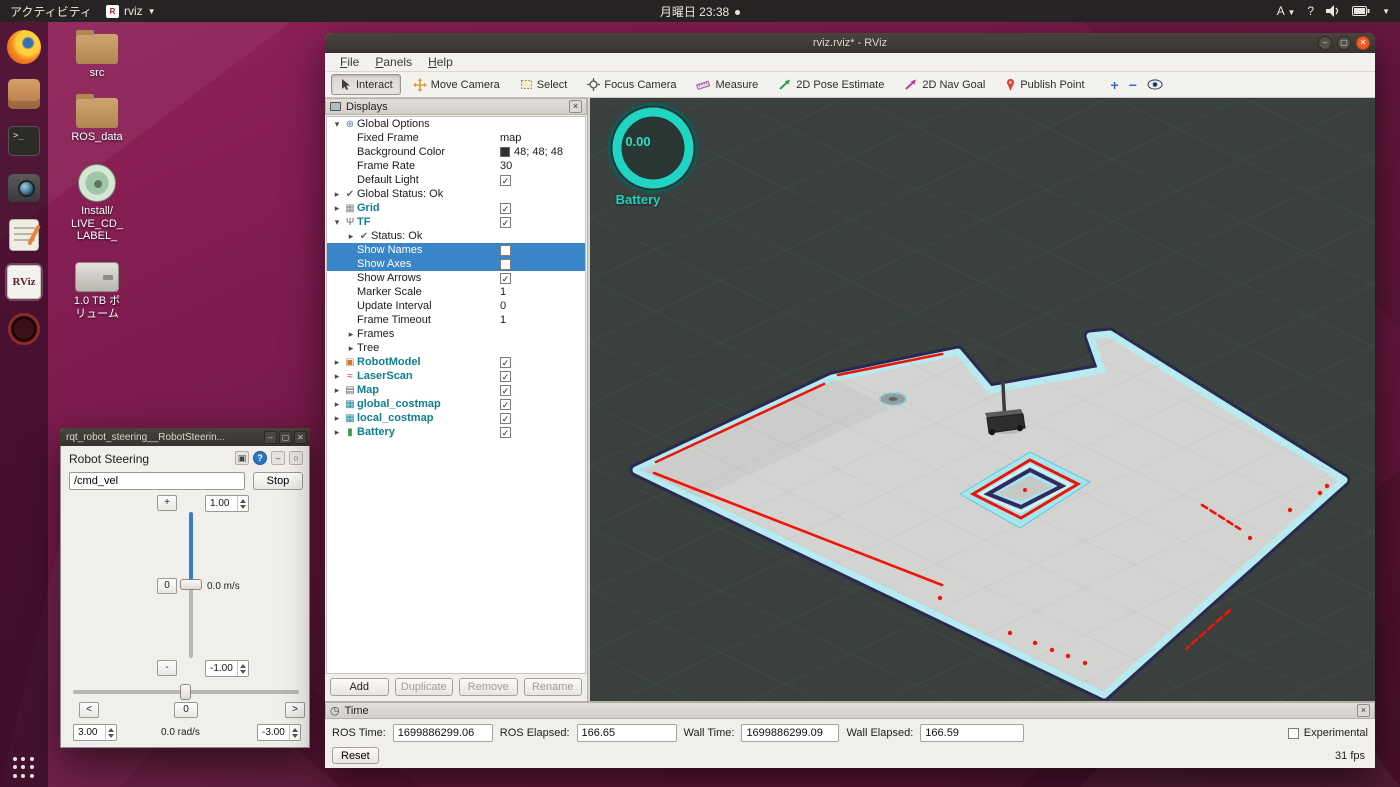 The image size is (1400, 787). I want to click on show-applications-button, so click(24, 768).